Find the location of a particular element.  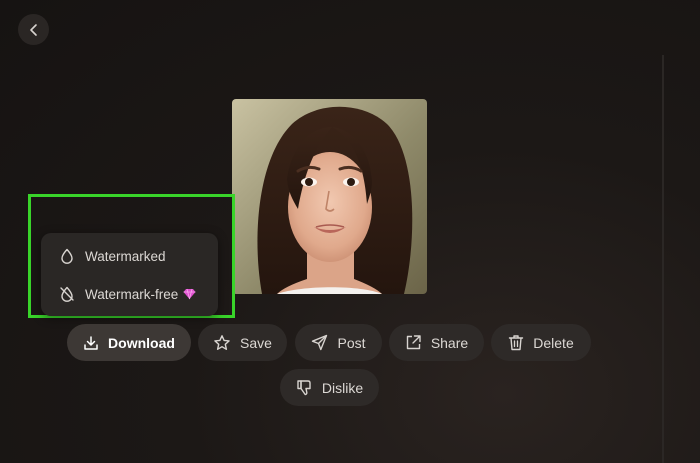

chevron-left-icon is located at coordinates (33, 29).